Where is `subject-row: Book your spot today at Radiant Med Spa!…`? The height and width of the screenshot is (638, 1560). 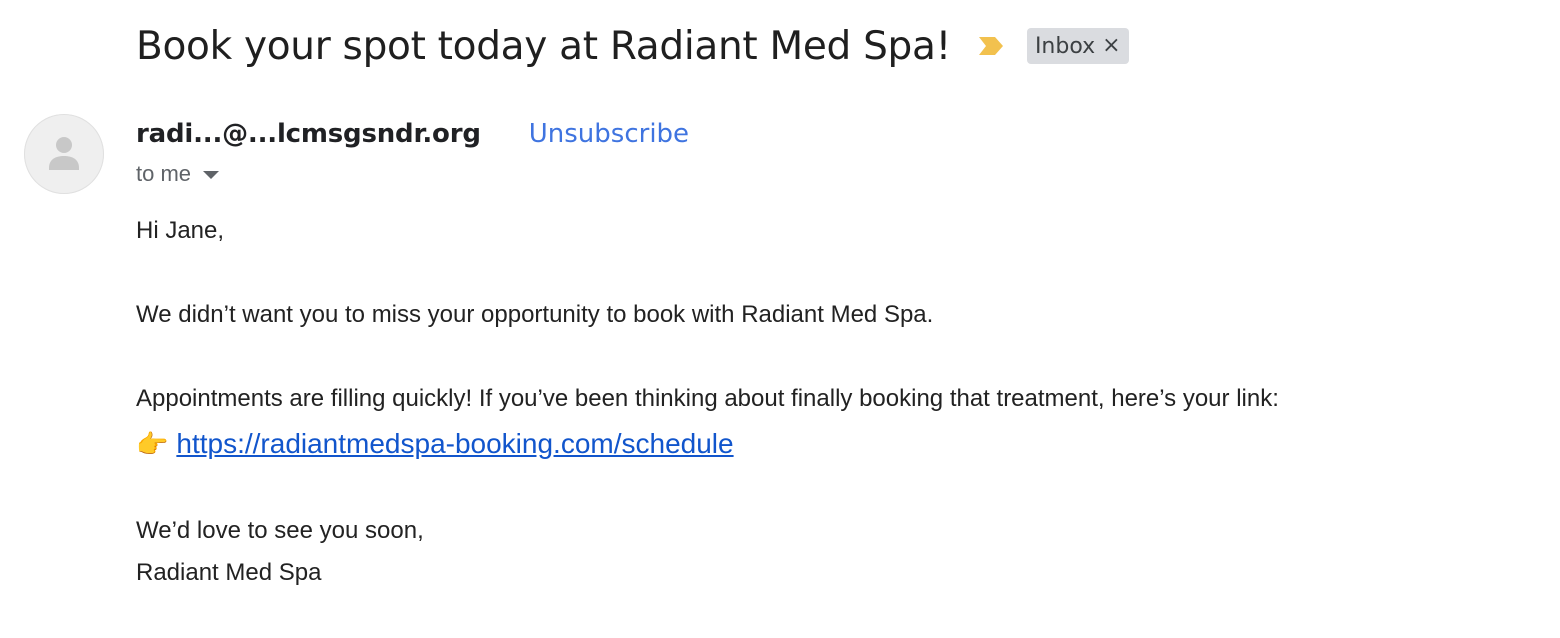
subject-row: Book your spot today at Radiant Med Spa!… is located at coordinates (632, 46).